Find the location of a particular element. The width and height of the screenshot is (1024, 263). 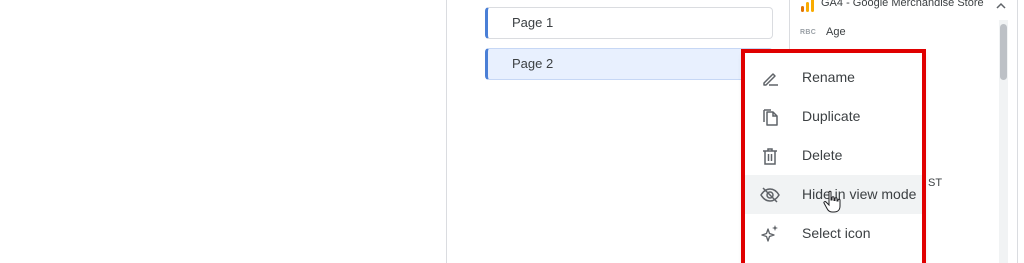

page-item-1: Page 1 is located at coordinates (629, 23).